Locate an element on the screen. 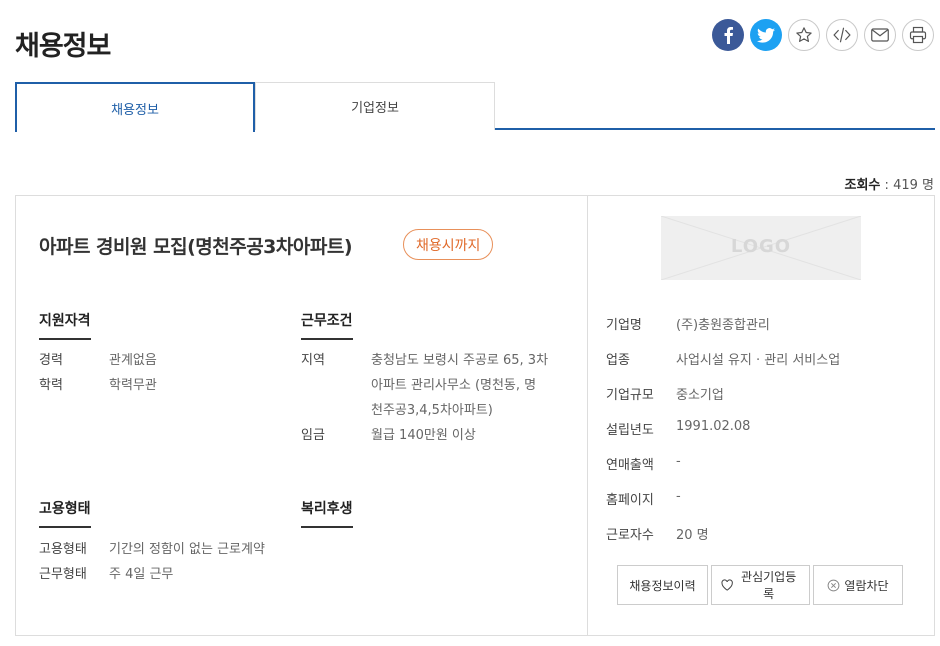 Image resolution: width=940 pixels, height=646 pixels. add-interest-company-button: 관심기업등록 is located at coordinates (760, 585).